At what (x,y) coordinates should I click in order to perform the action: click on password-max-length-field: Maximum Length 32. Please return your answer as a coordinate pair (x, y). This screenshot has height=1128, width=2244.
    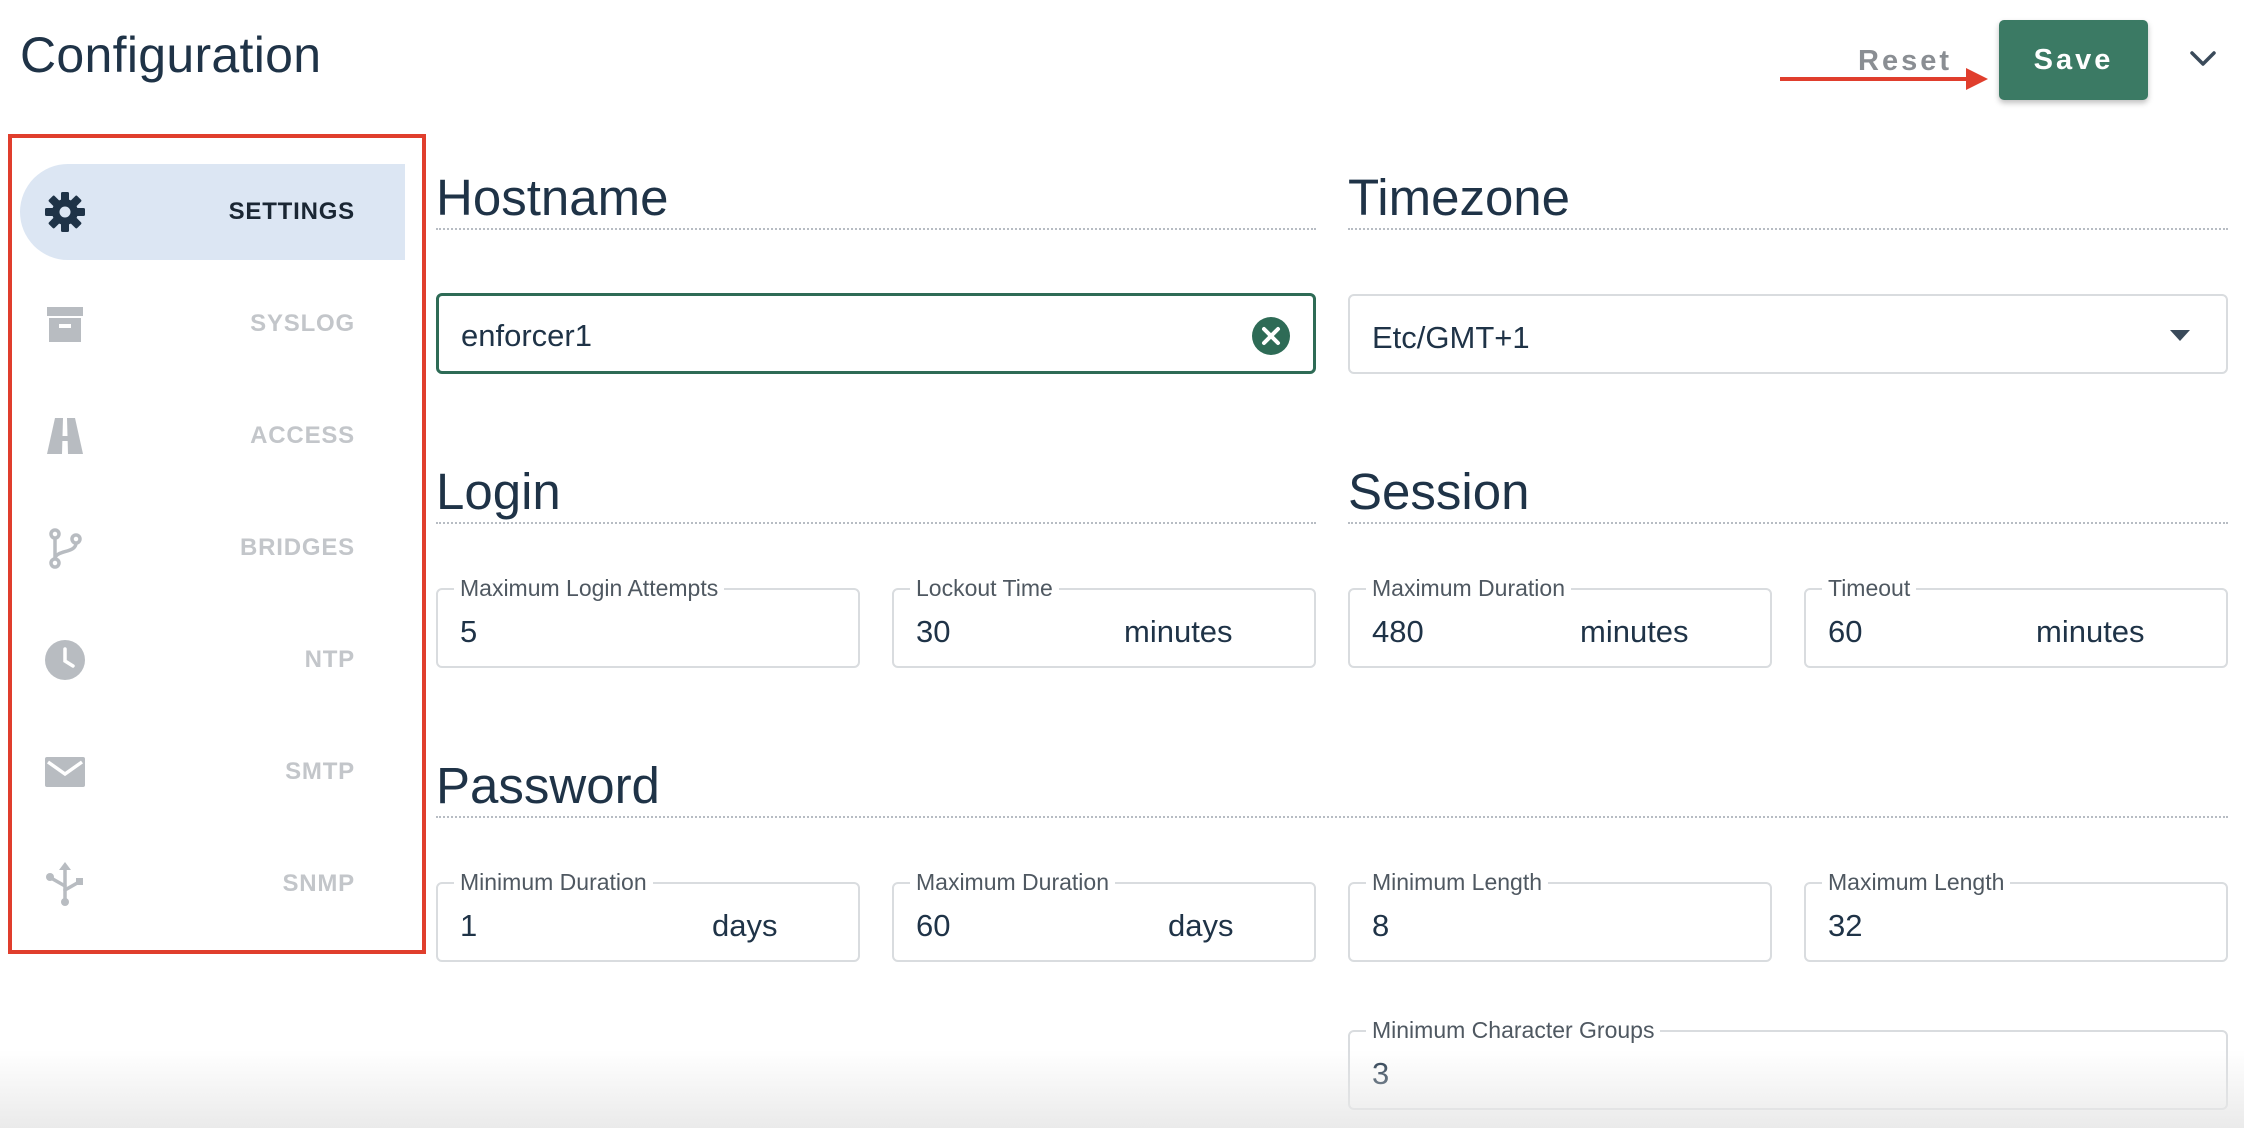
    Looking at the image, I should click on (2016, 916).